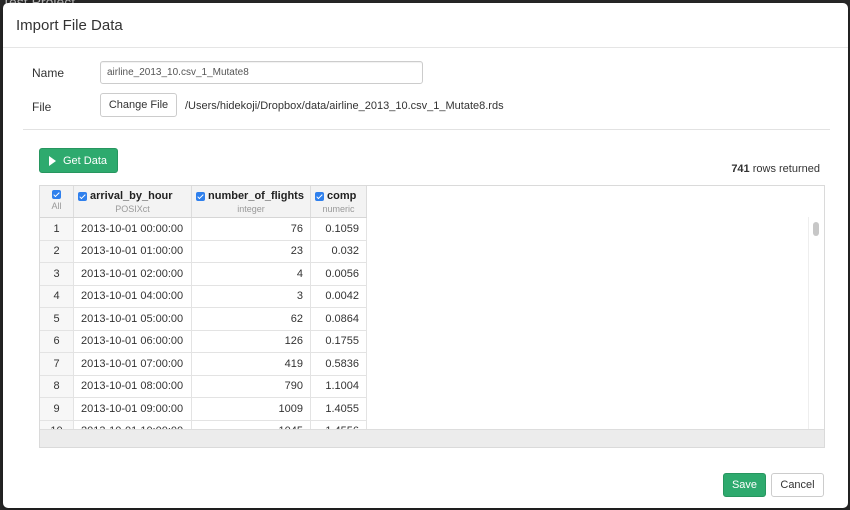 Image resolution: width=850 pixels, height=510 pixels. I want to click on column-name: arrival_by_hour, so click(131, 196).